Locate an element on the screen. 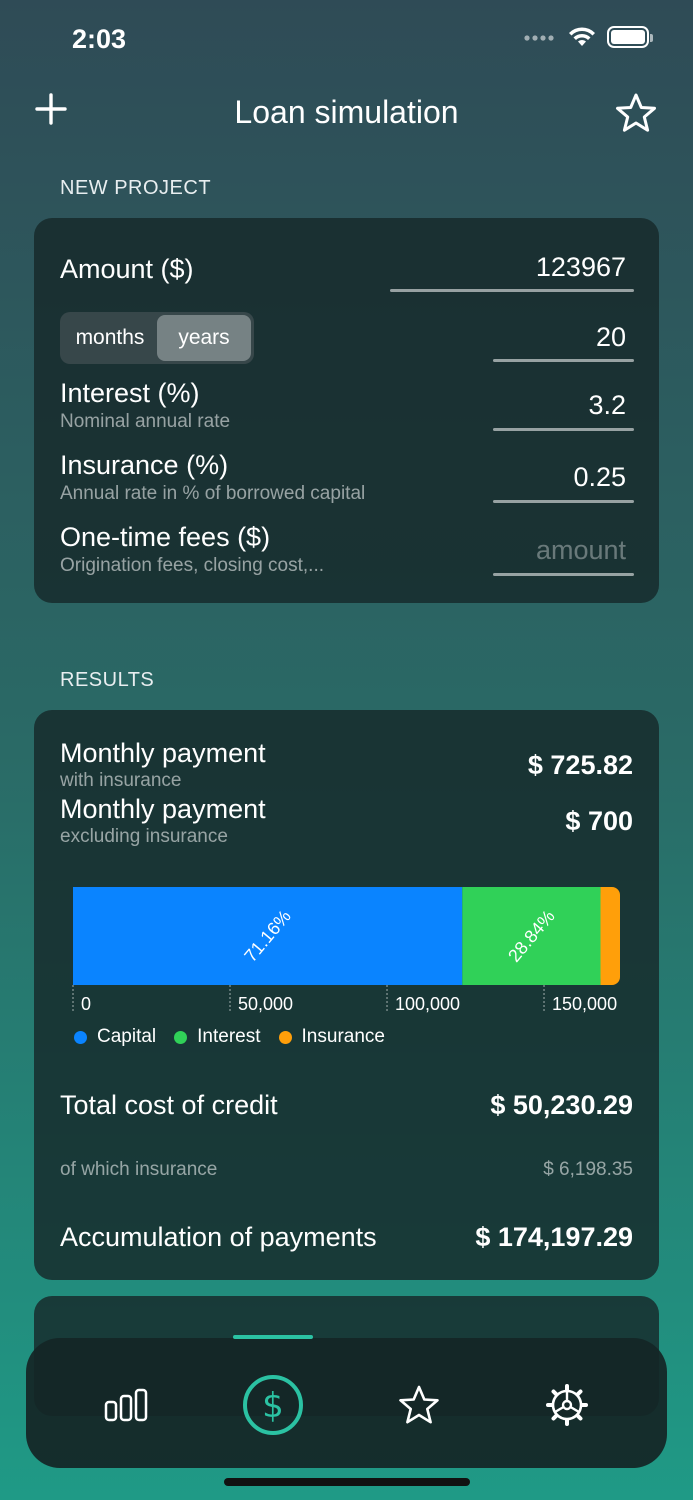  insurance-part-label: of which insurance is located at coordinates (139, 1169).